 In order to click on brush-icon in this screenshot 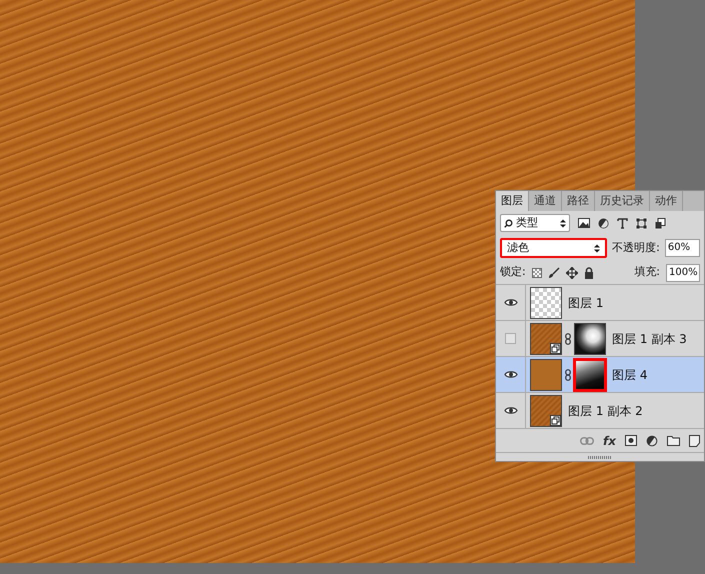, I will do `click(554, 272)`.